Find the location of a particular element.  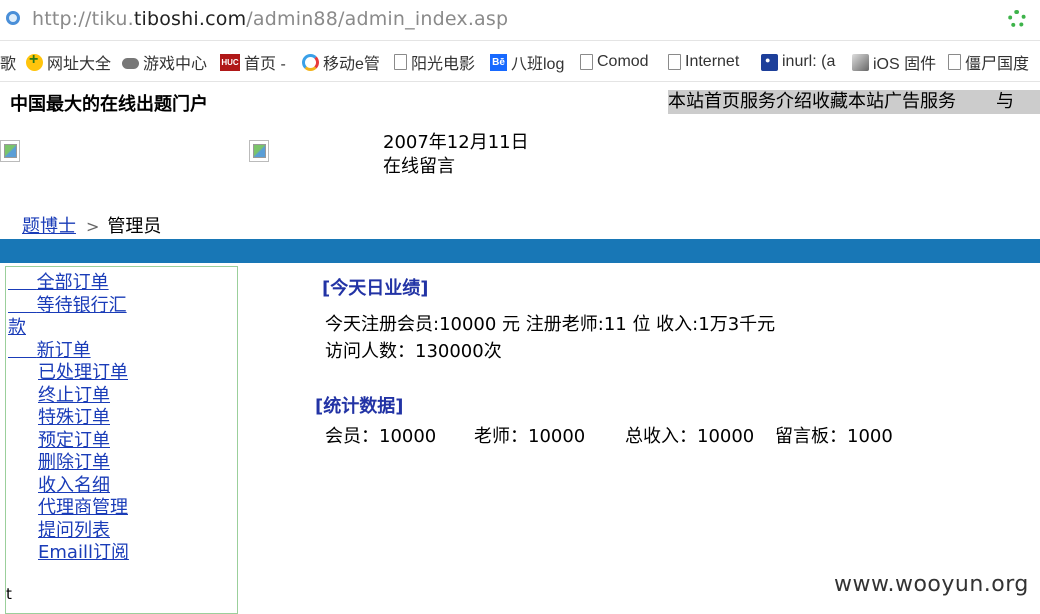

bookmark-4: 移动e管 is located at coordinates (341, 62).